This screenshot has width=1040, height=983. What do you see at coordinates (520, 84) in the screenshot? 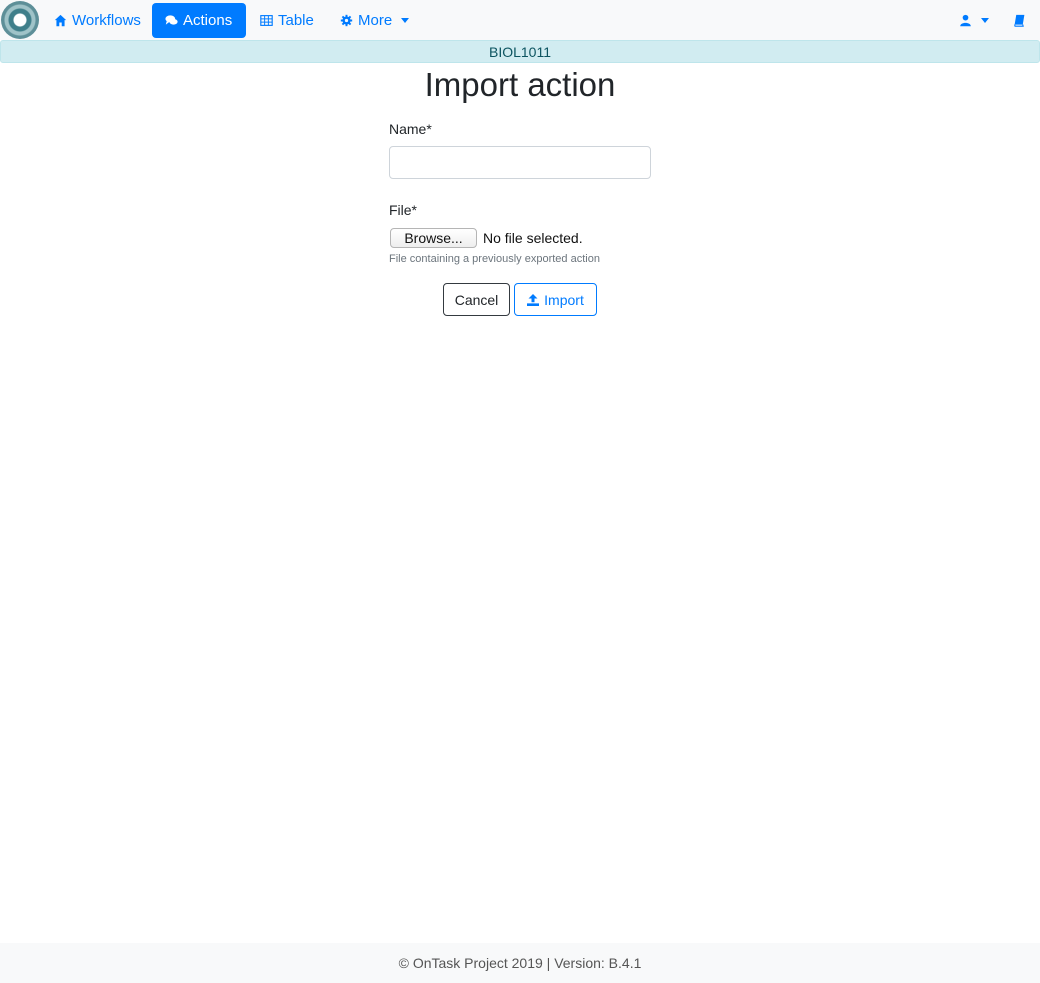
I see `page-title: Import action` at bounding box center [520, 84].